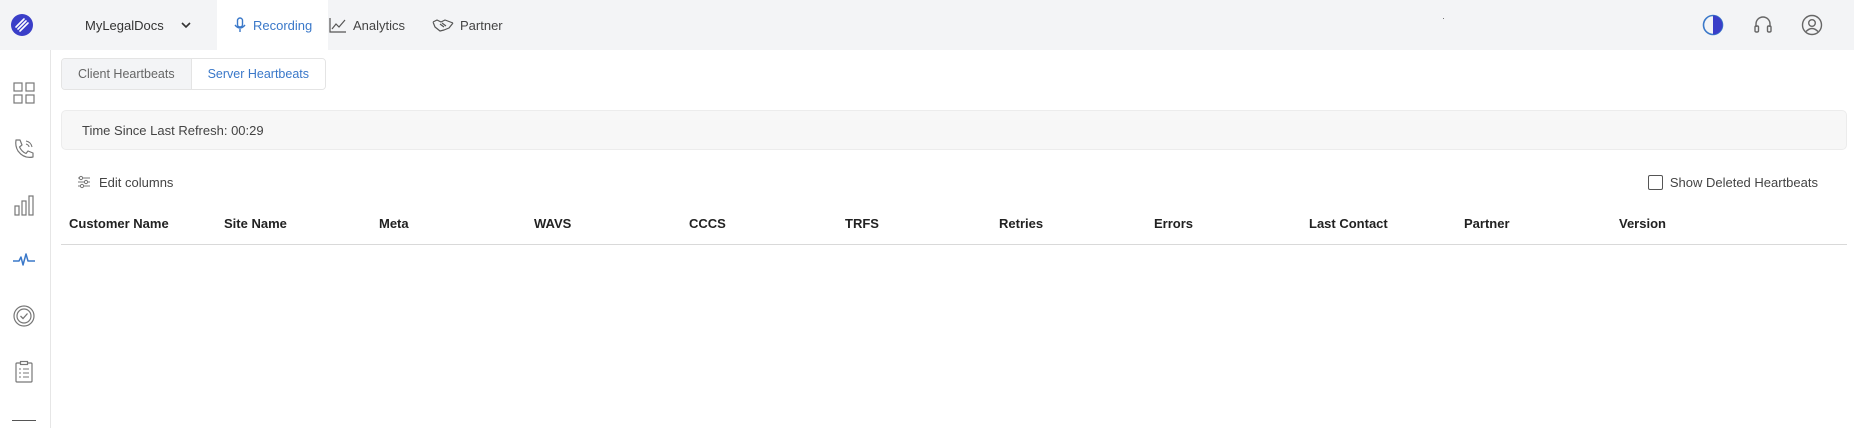 This screenshot has height=428, width=1854. I want to click on nav-tab-label: Recording, so click(283, 25).